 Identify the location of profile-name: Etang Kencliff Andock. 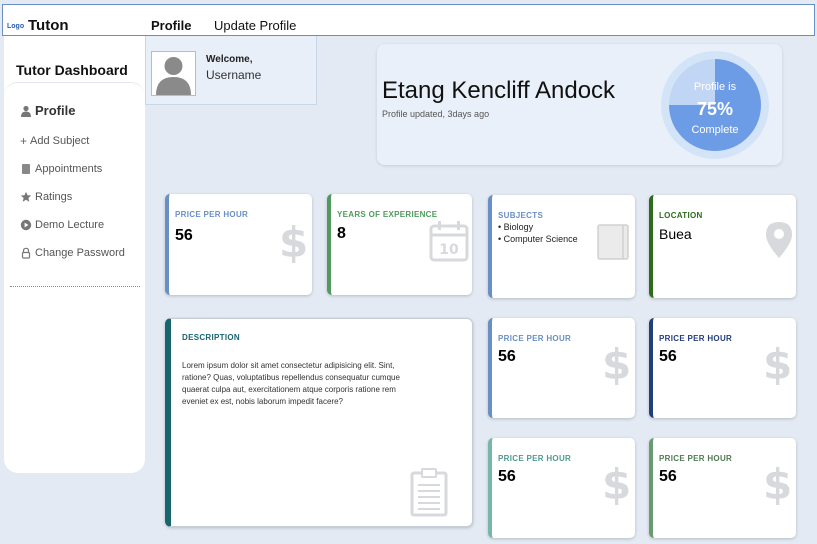
(499, 90).